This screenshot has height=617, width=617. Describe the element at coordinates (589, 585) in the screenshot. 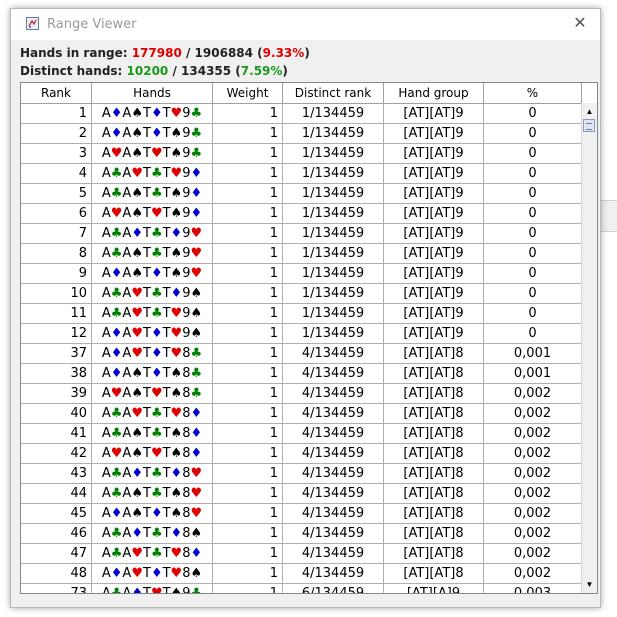

I see `scroll-down-icon: ▼` at that location.